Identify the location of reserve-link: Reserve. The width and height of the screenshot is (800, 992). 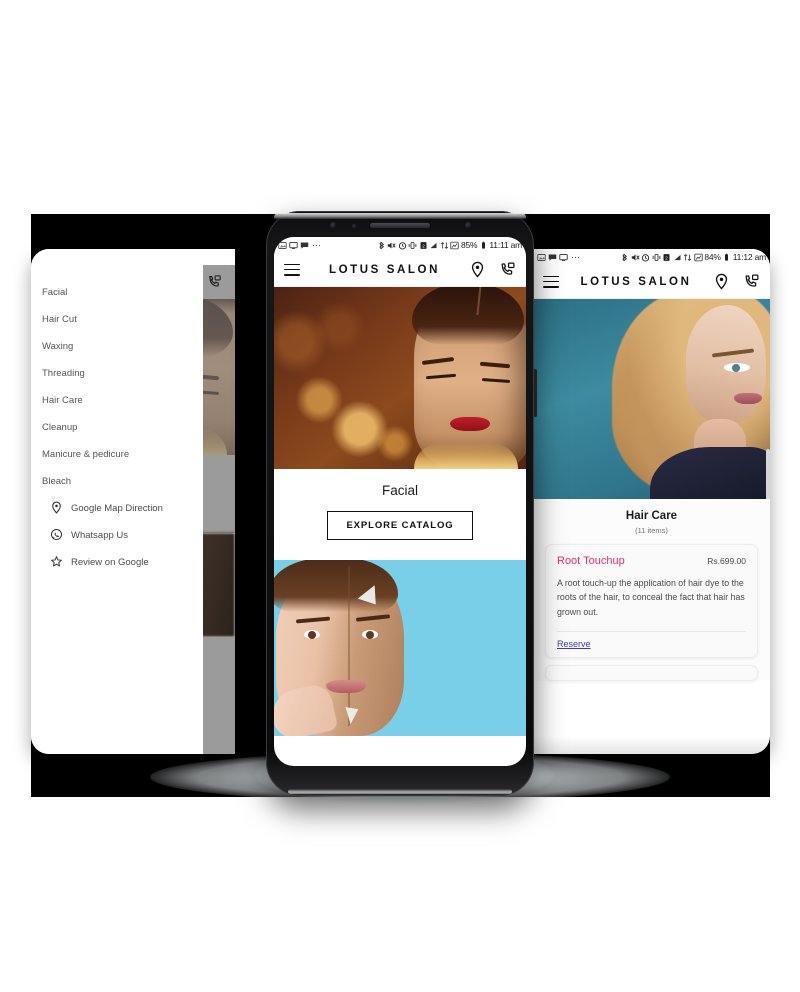
(651, 644).